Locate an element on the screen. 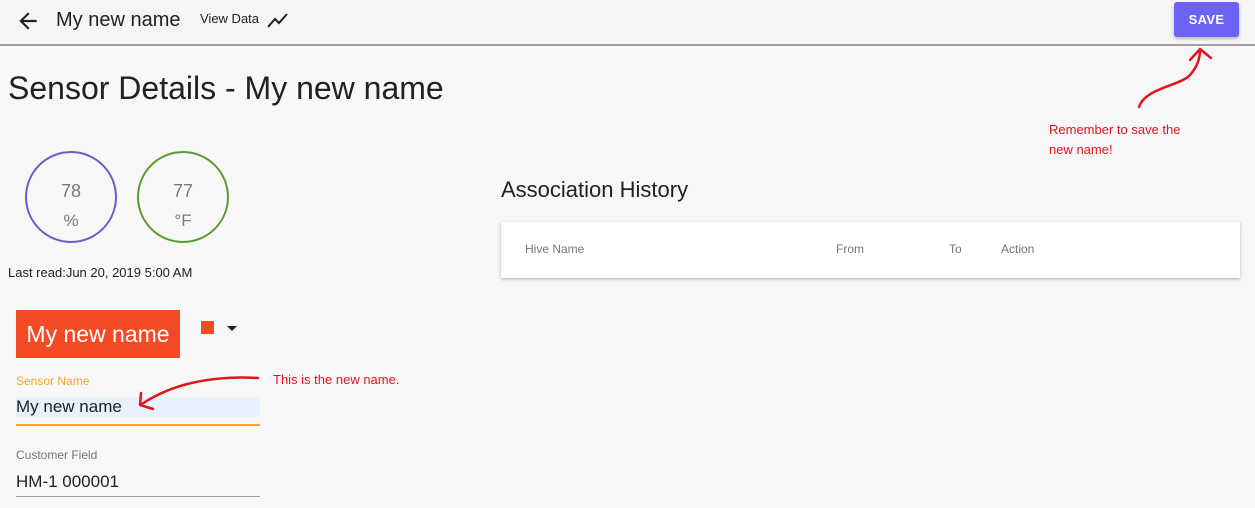 This screenshot has height=508, width=1255. sensor-name-label: Sensor Name is located at coordinates (53, 381).